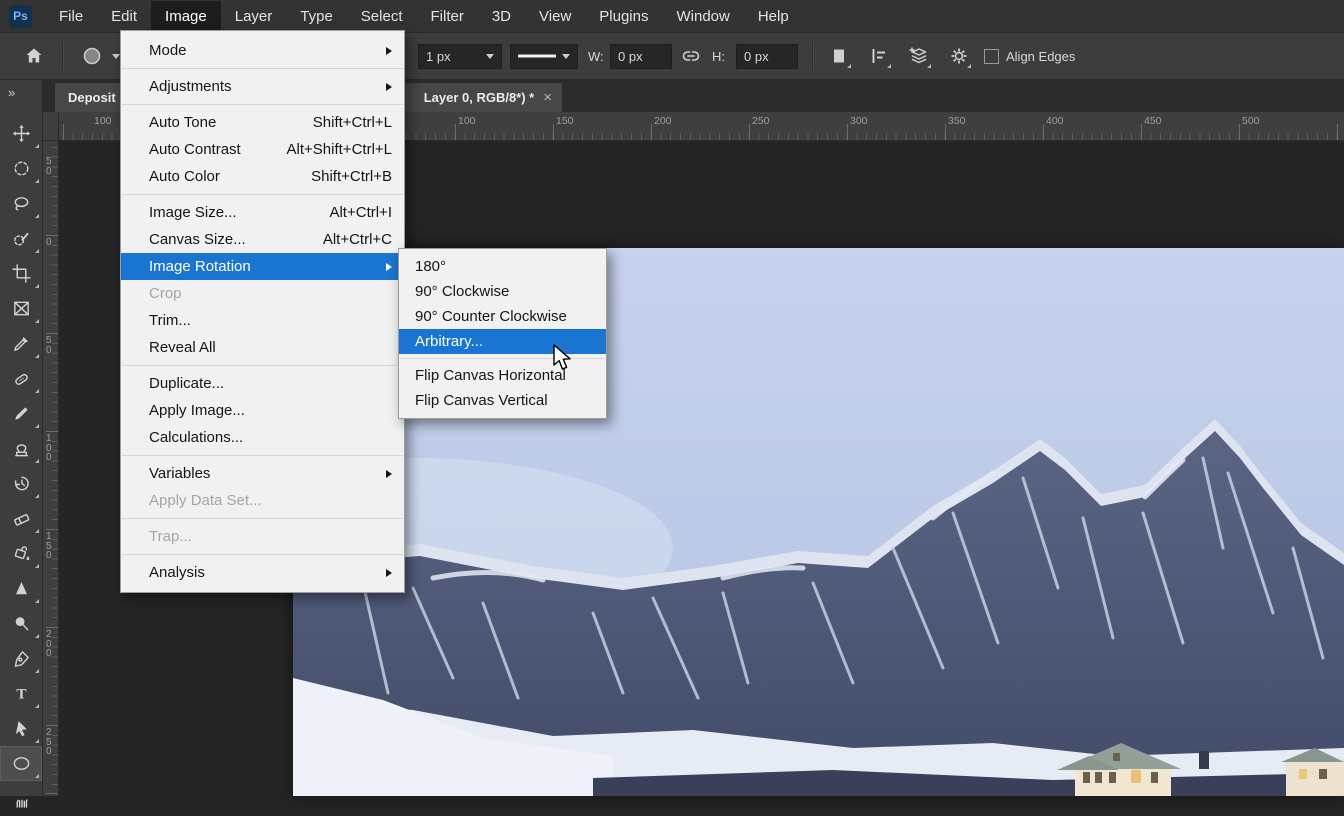 Image resolution: width=1344 pixels, height=816 pixels. What do you see at coordinates (691, 56) in the screenshot?
I see `link-dimensions-button` at bounding box center [691, 56].